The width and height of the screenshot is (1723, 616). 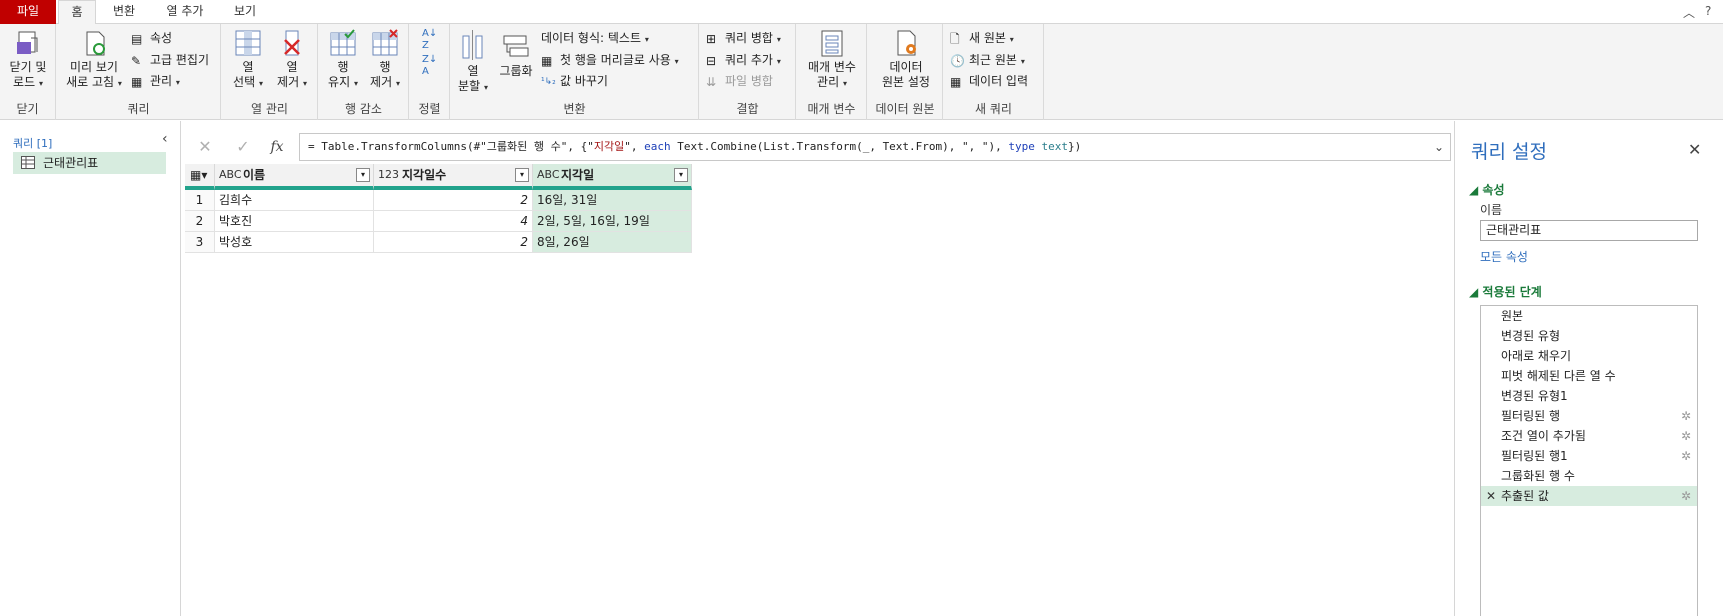 I want to click on group-label-data-source: 데이터 원본, so click(x=905, y=109).